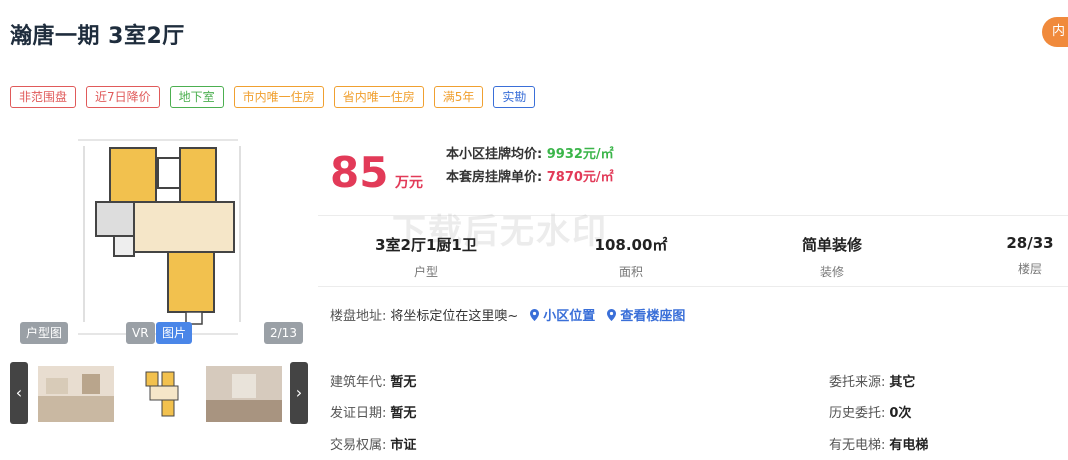 The width and height of the screenshot is (1068, 460). I want to click on build-year-label: 建筑年代:, so click(358, 382).